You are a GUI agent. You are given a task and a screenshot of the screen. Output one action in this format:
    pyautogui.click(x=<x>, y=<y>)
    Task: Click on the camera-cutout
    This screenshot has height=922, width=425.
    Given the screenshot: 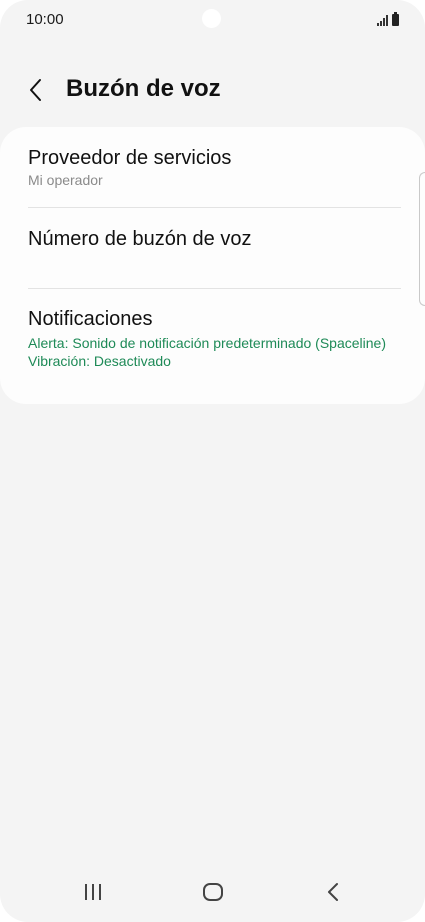 What is the action you would take?
    pyautogui.click(x=211, y=18)
    